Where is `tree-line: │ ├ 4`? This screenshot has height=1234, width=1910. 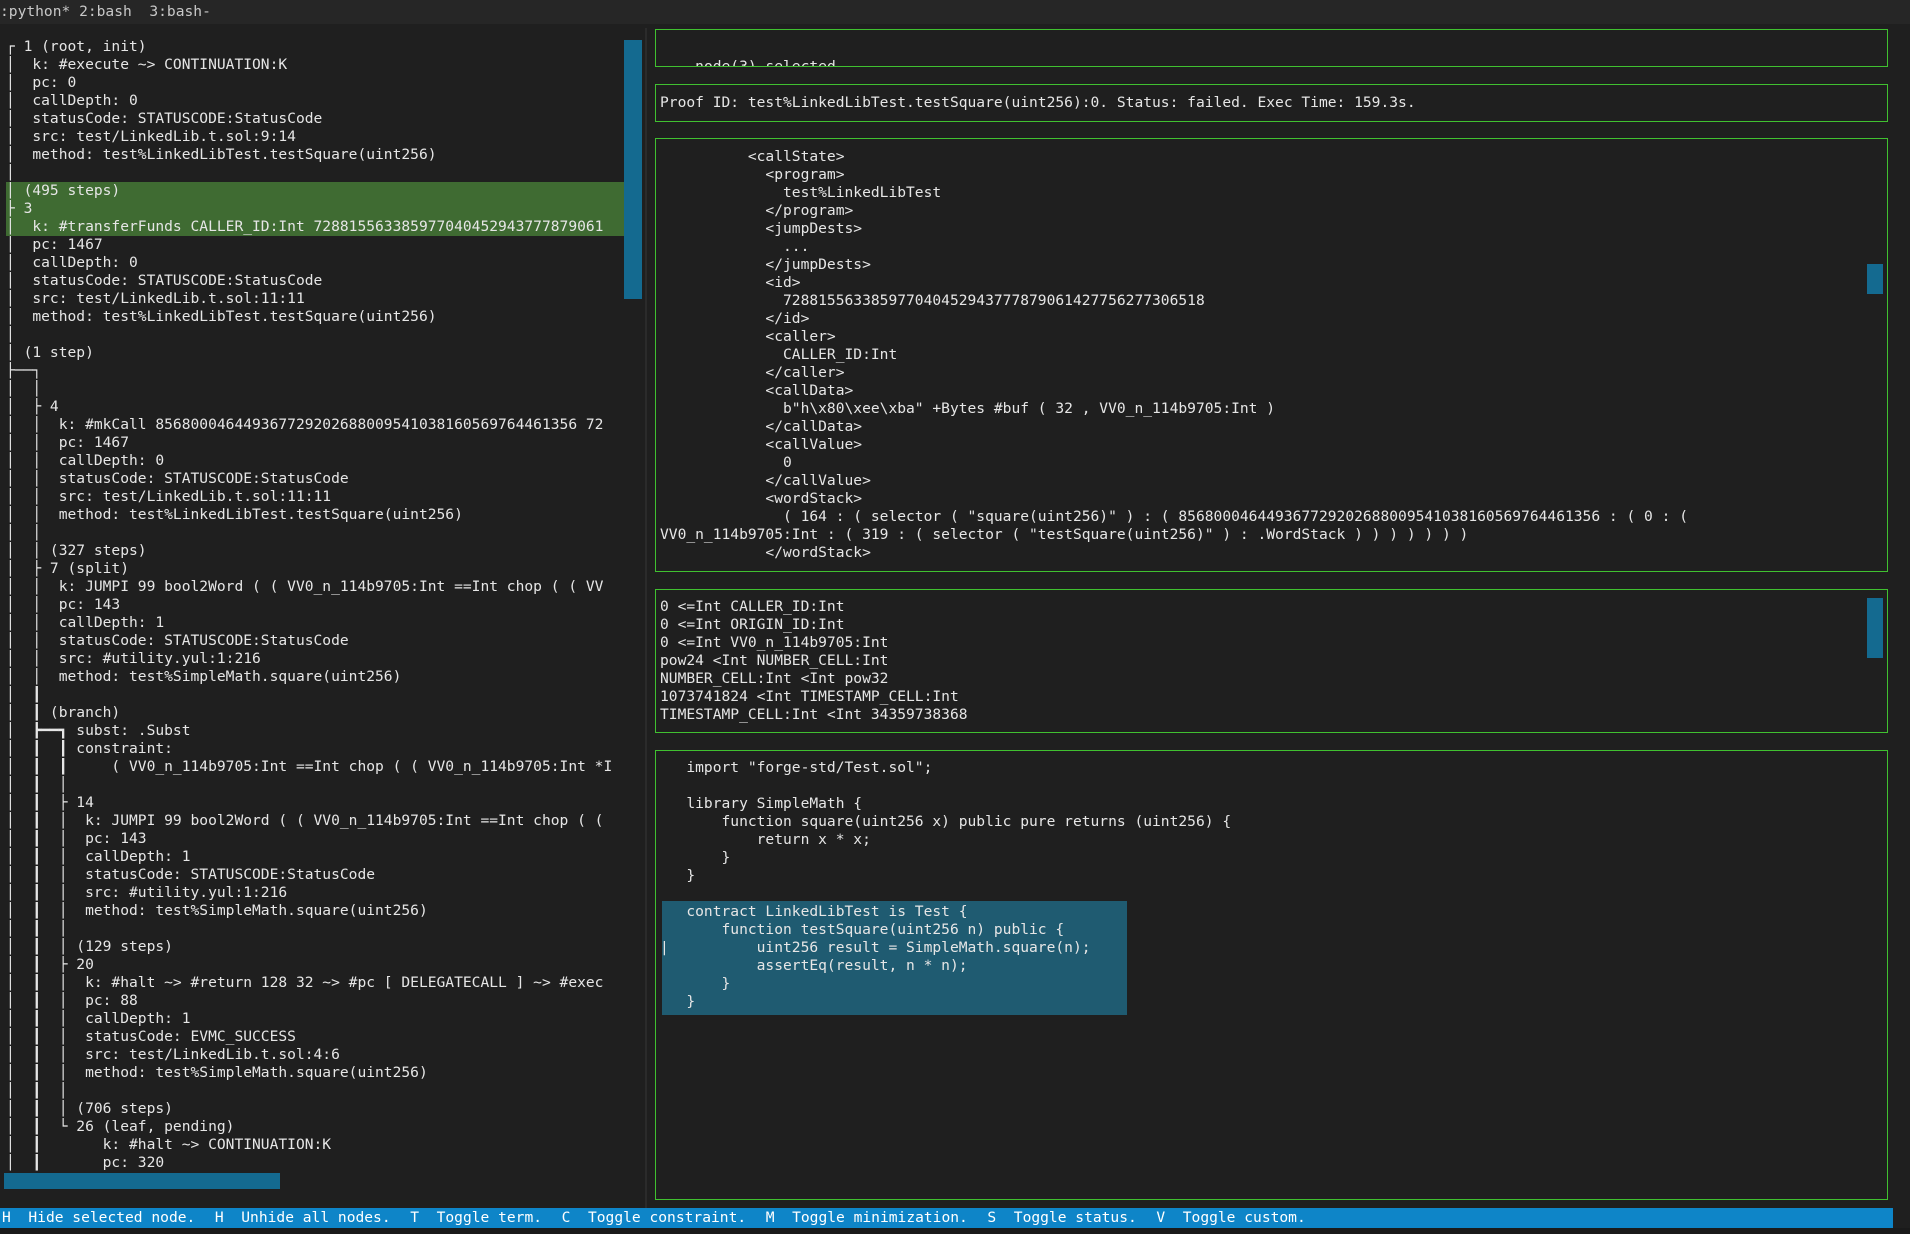 tree-line: │ ├ 4 is located at coordinates (316, 407).